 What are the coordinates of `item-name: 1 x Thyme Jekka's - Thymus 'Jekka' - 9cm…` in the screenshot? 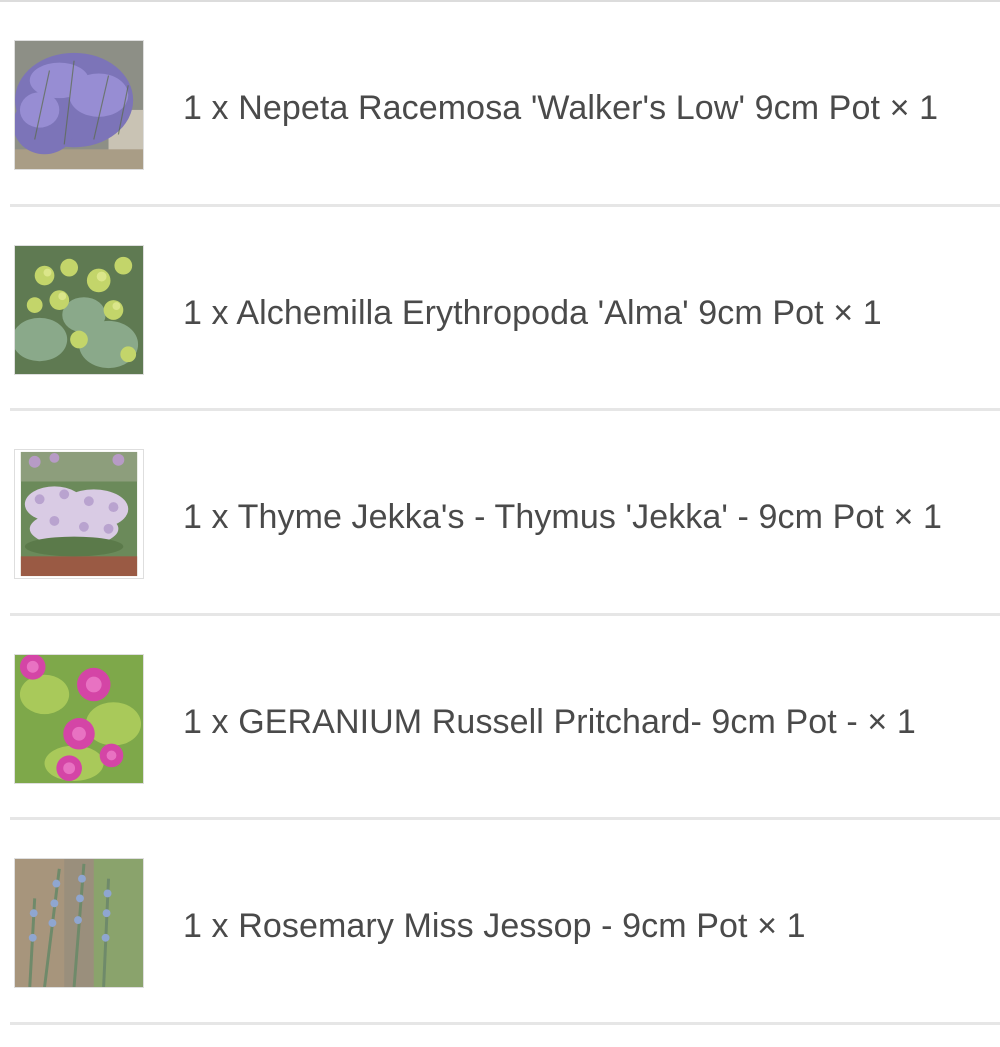 It's located at (533, 517).